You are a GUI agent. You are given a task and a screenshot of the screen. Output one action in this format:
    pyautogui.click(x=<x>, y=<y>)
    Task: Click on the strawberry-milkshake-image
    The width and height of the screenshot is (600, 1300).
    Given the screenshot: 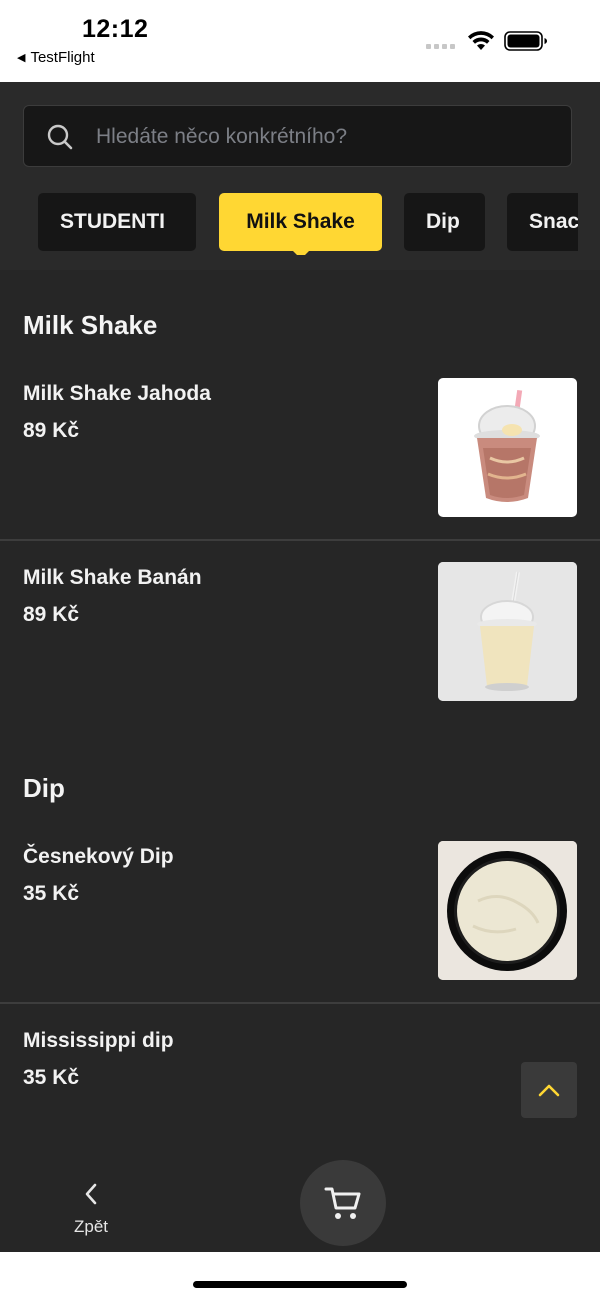 What is the action you would take?
    pyautogui.click(x=507, y=447)
    